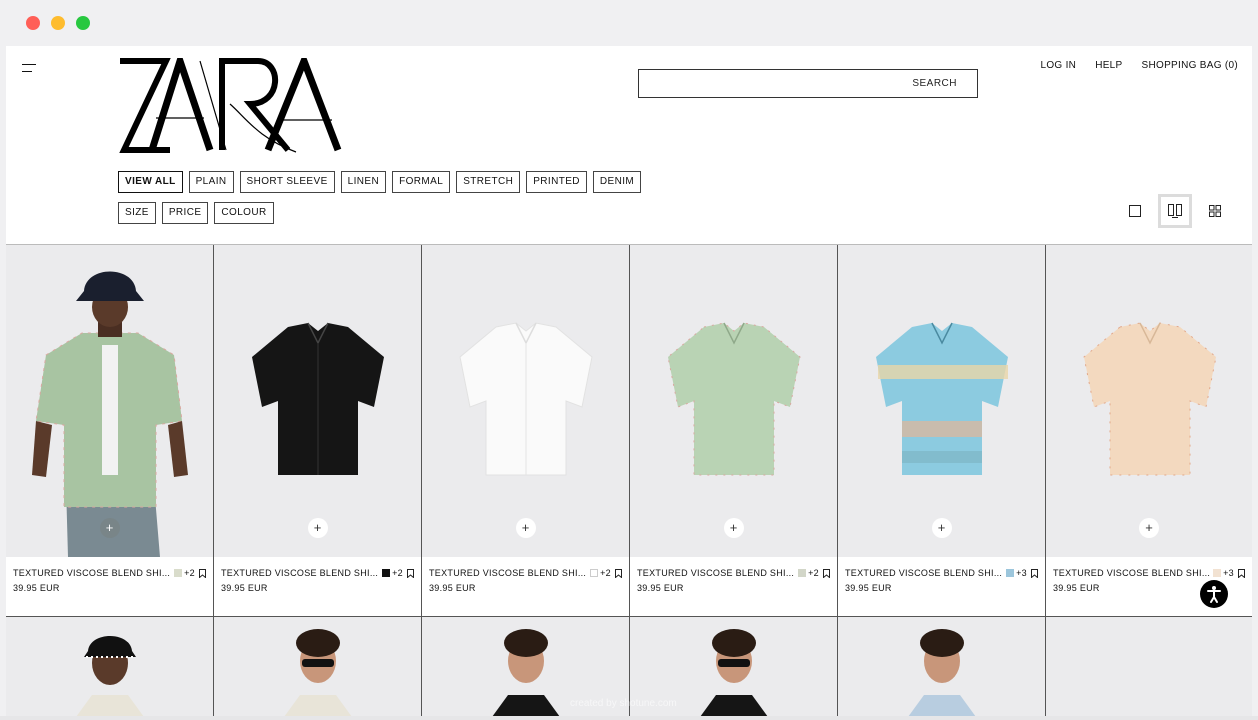 Image resolution: width=1258 pixels, height=720 pixels. I want to click on filter-linen: LINEN, so click(363, 182).